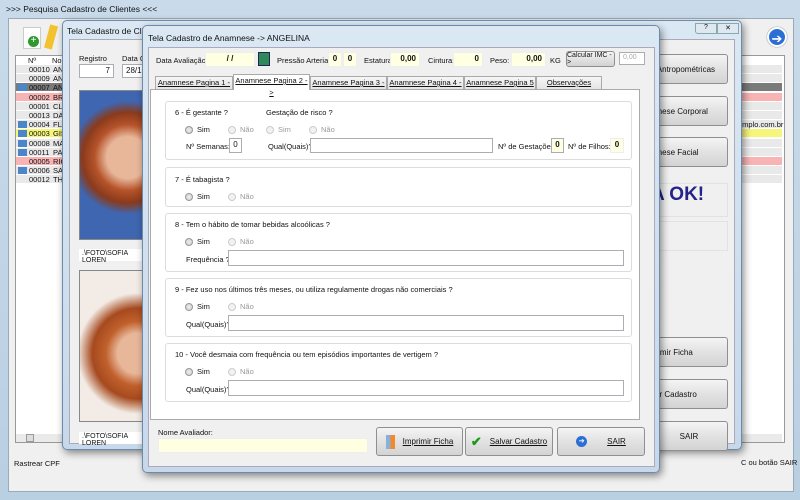 This screenshot has height=500, width=800. I want to click on tab-6: Observações Gerais, so click(569, 87).